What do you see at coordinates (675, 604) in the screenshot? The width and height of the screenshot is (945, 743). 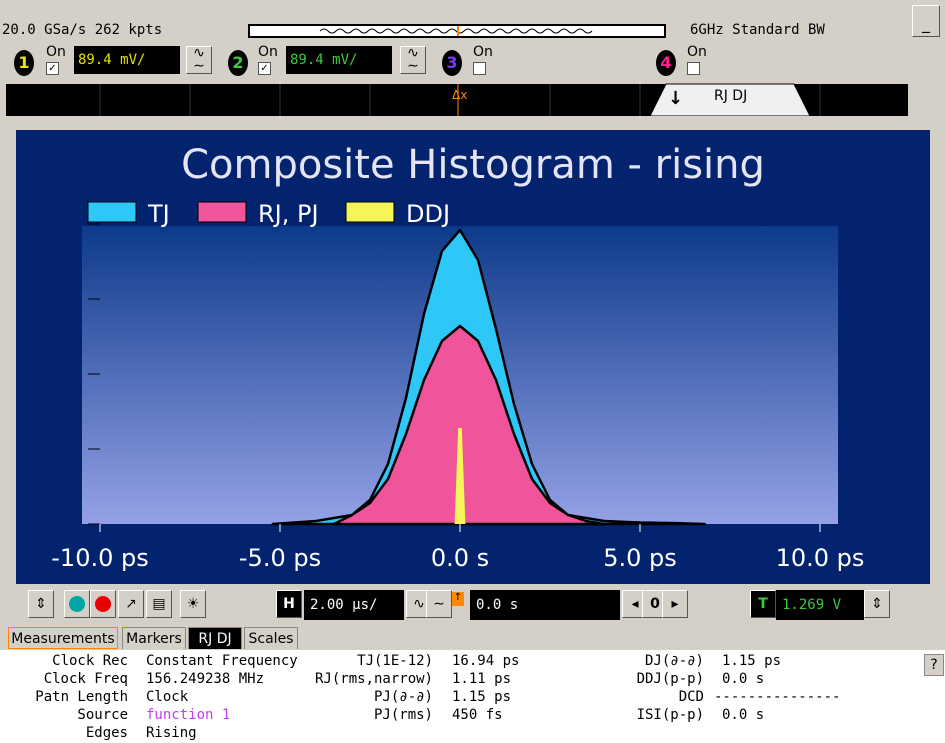 I see `delay-right-button: ▸` at bounding box center [675, 604].